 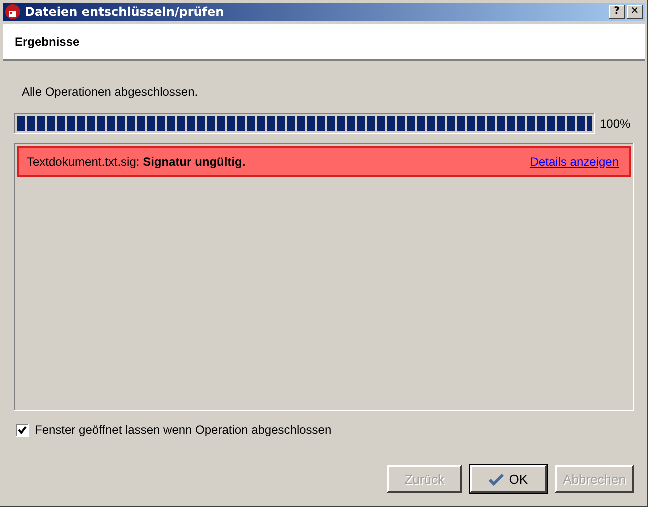 I want to click on dialog-button: OK, so click(x=509, y=479).